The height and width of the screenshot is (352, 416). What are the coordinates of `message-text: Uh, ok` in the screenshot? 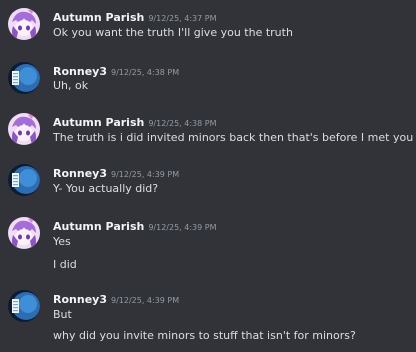 It's located at (71, 85).